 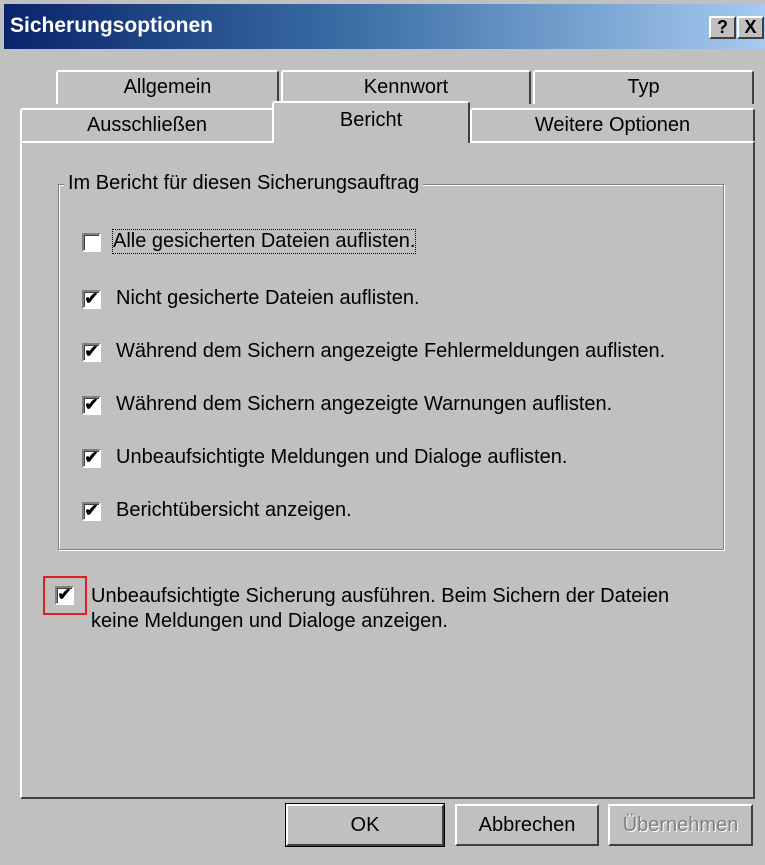 What do you see at coordinates (365, 825) in the screenshot?
I see `ok-button: OK` at bounding box center [365, 825].